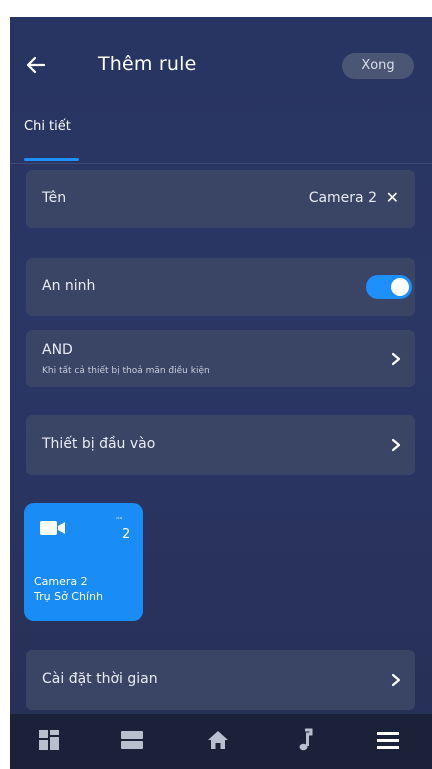  I want to click on device-mini-label: "", so click(119, 520).